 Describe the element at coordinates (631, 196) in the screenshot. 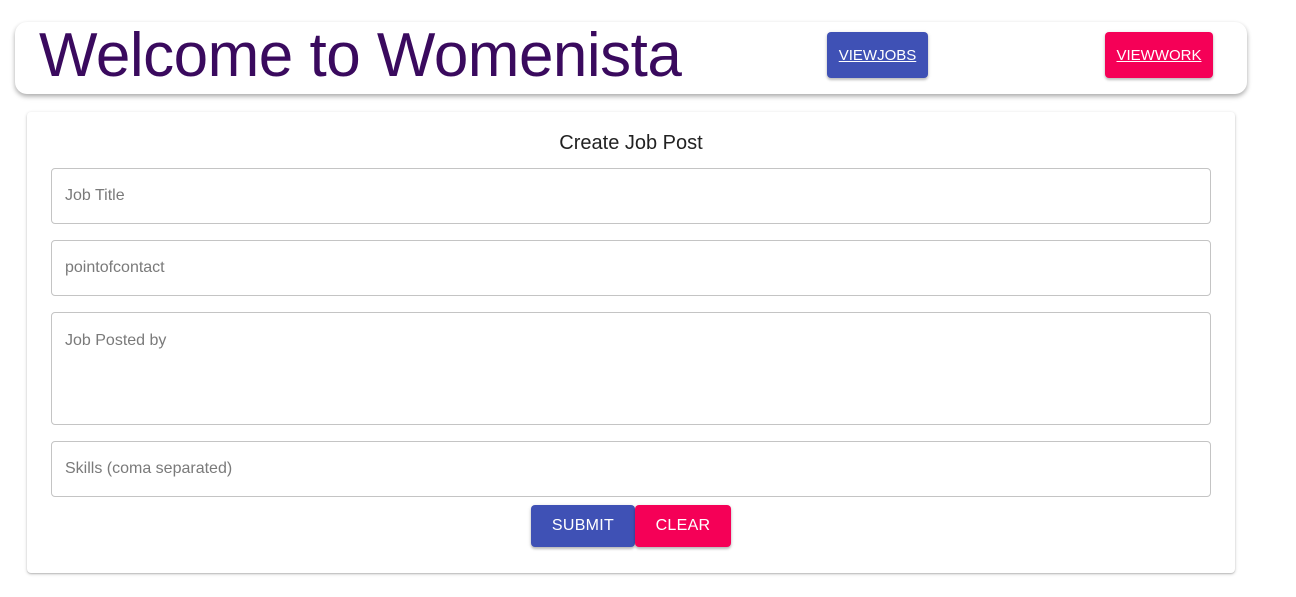

I see `job-title-input` at that location.